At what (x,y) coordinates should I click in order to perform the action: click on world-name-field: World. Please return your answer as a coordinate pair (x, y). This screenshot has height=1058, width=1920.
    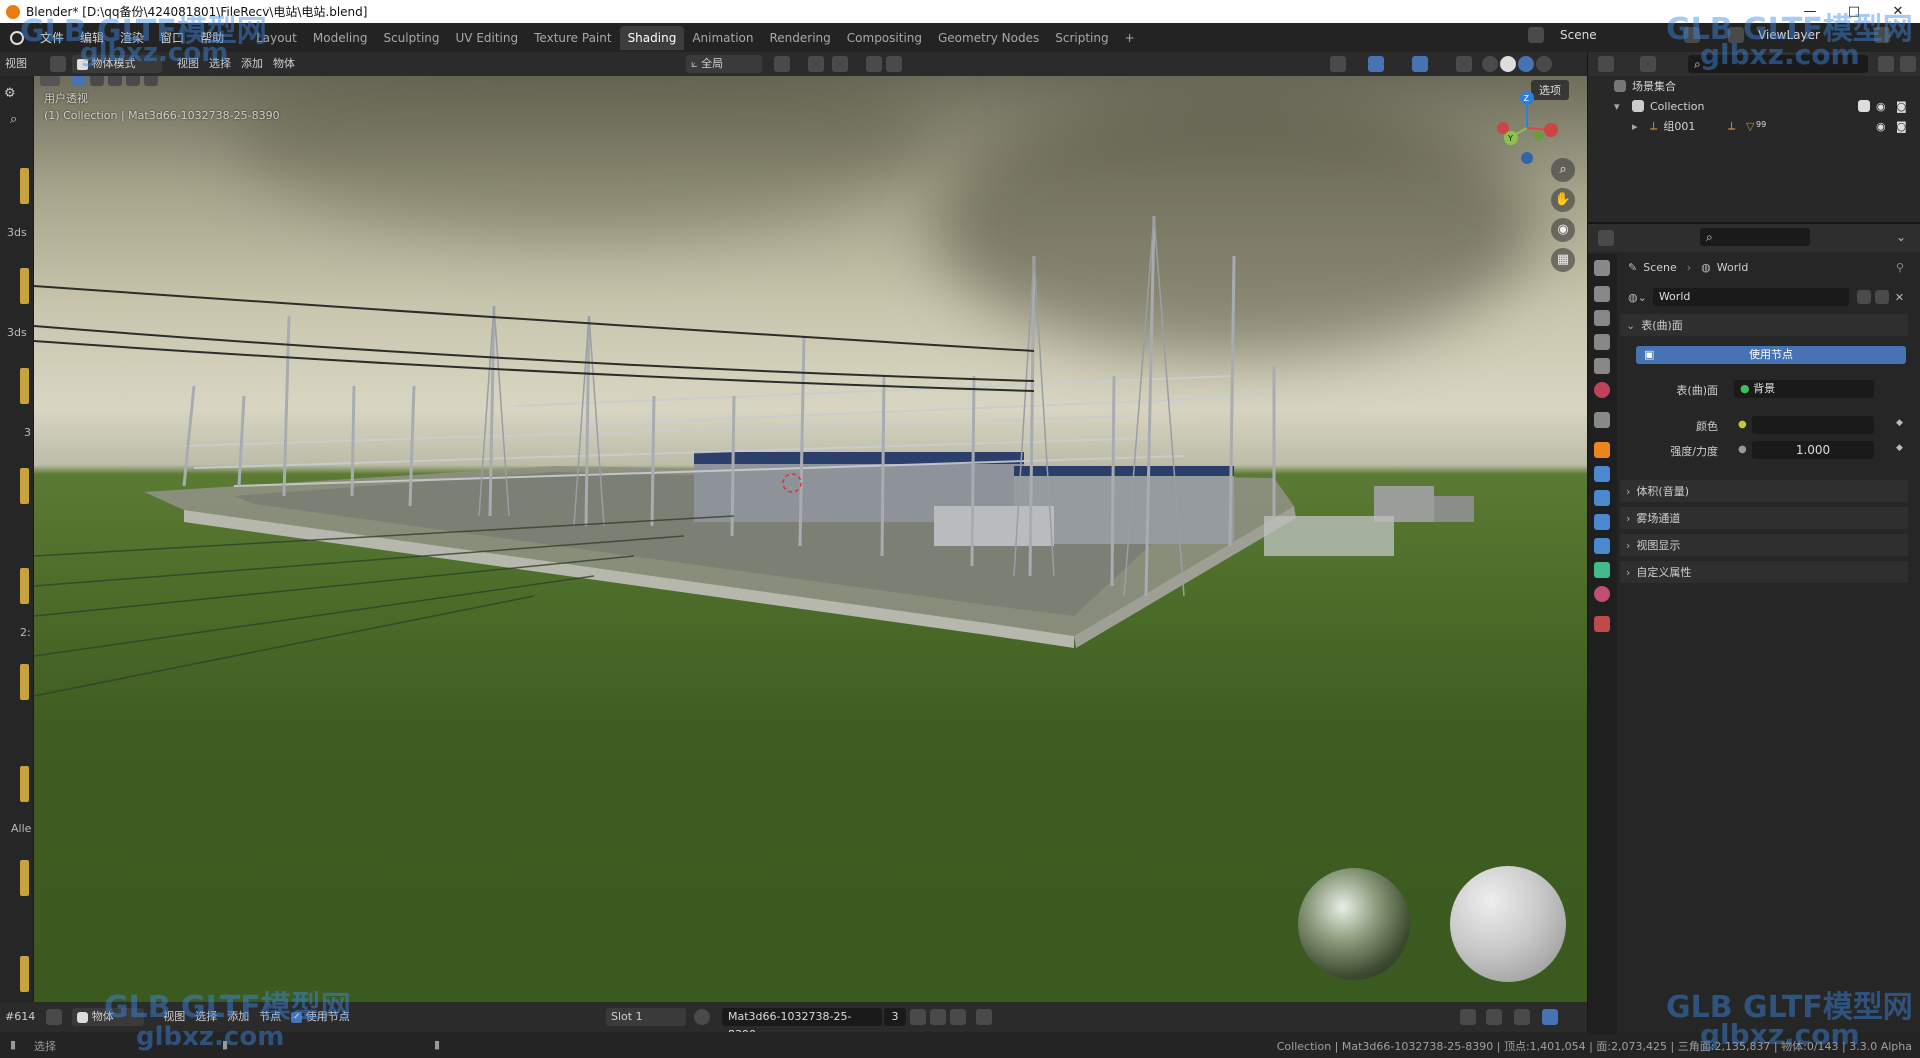
    Looking at the image, I should click on (1750, 297).